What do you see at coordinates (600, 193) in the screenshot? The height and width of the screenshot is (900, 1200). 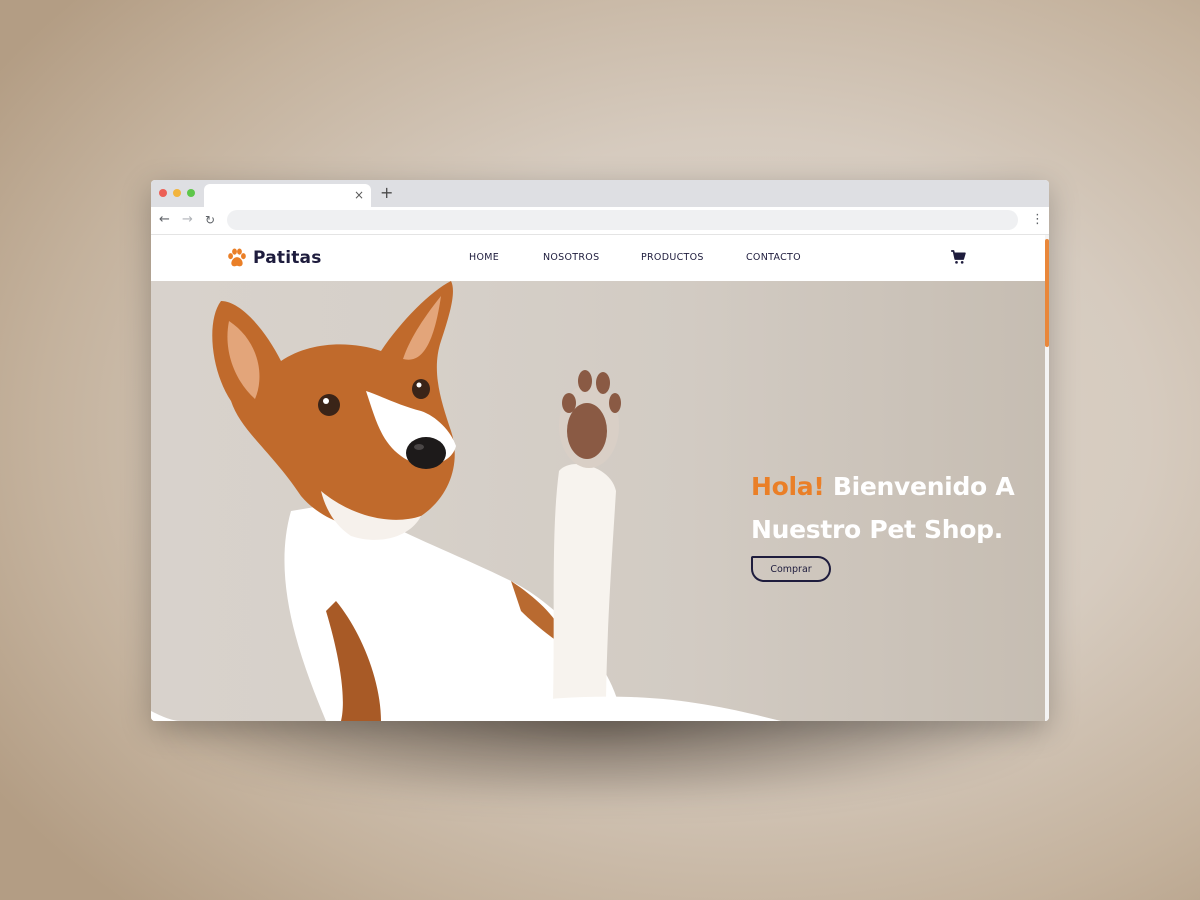 I see `browser-tab-bar: × +` at bounding box center [600, 193].